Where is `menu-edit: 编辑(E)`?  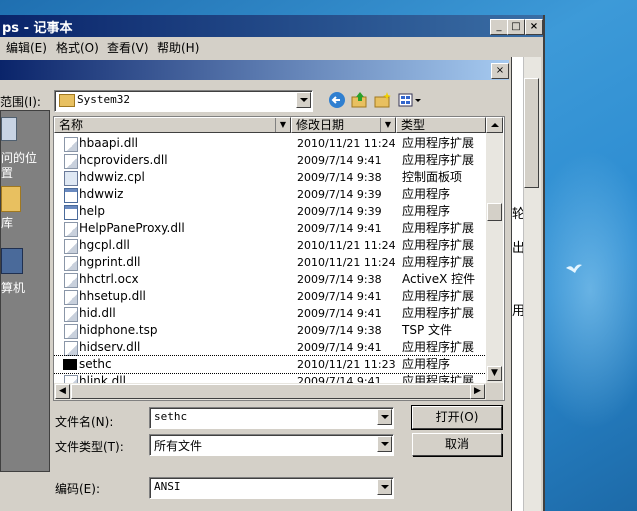
menu-edit: 编辑(E) is located at coordinates (26, 47).